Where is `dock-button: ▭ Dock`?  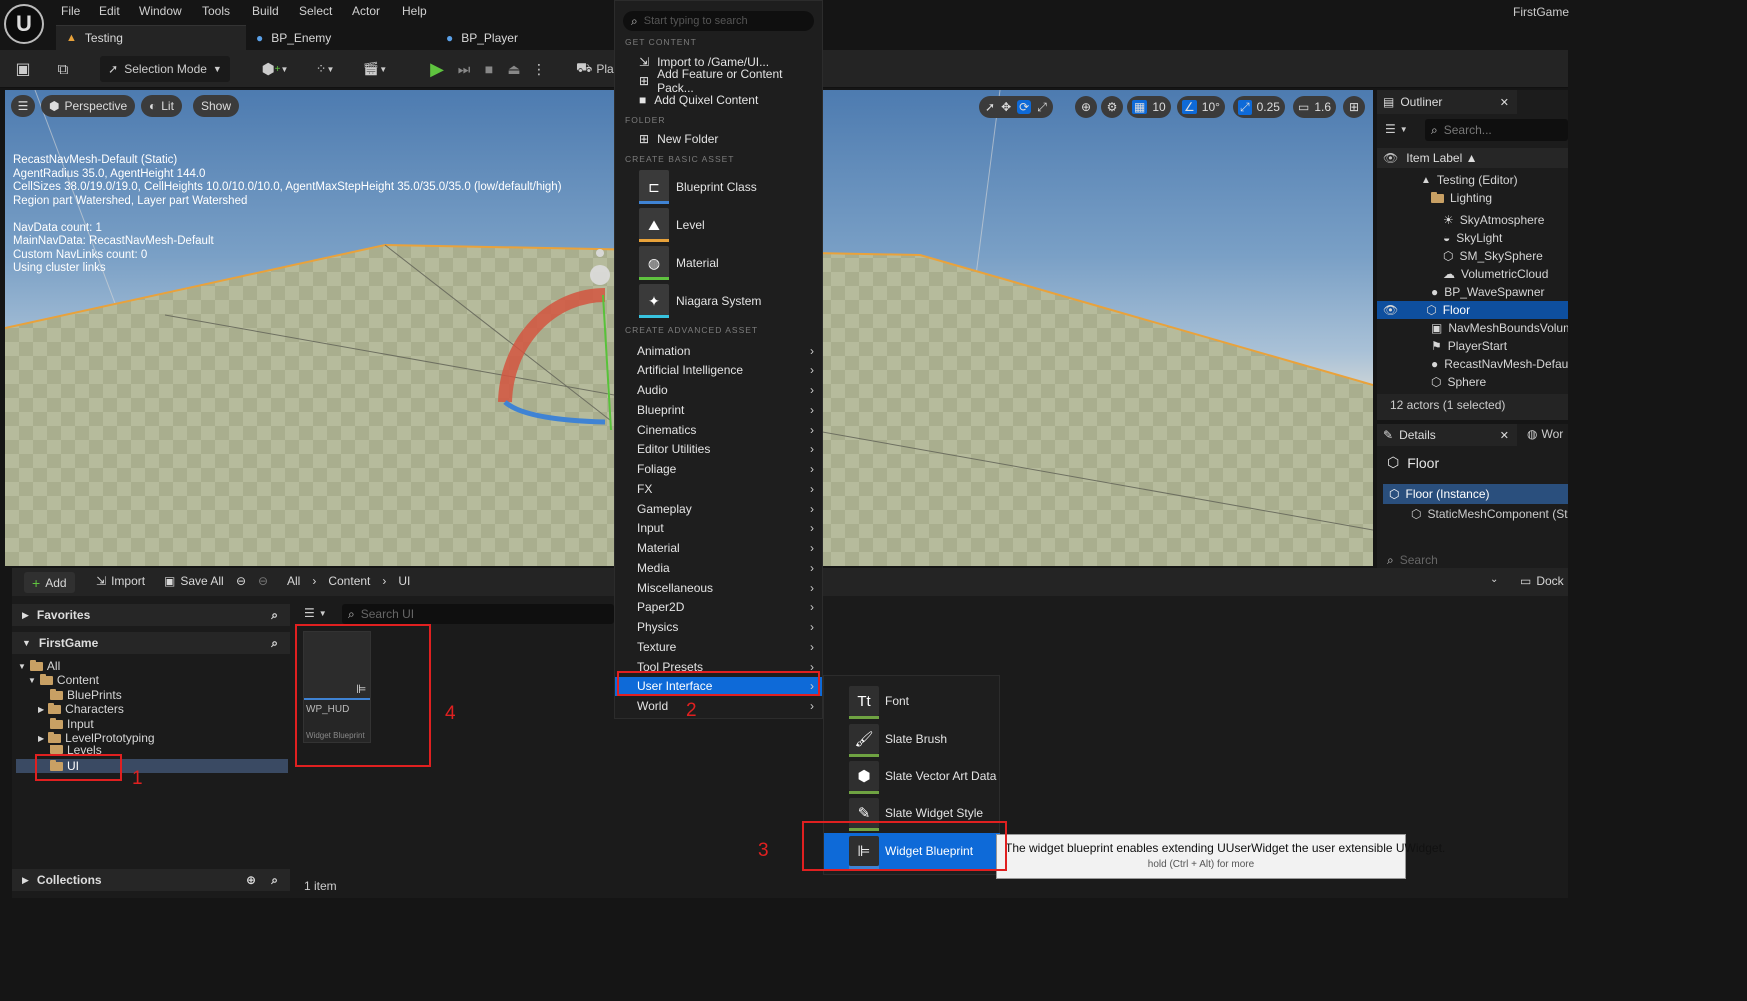
dock-button: ▭ Dock is located at coordinates (1542, 581).